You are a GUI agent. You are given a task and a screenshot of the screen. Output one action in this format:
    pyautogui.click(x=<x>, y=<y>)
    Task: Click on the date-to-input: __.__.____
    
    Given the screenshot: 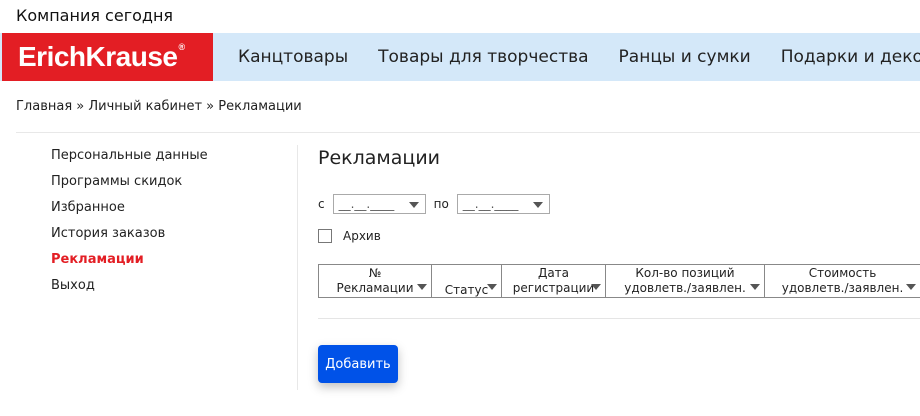 What is the action you would take?
    pyautogui.click(x=503, y=204)
    